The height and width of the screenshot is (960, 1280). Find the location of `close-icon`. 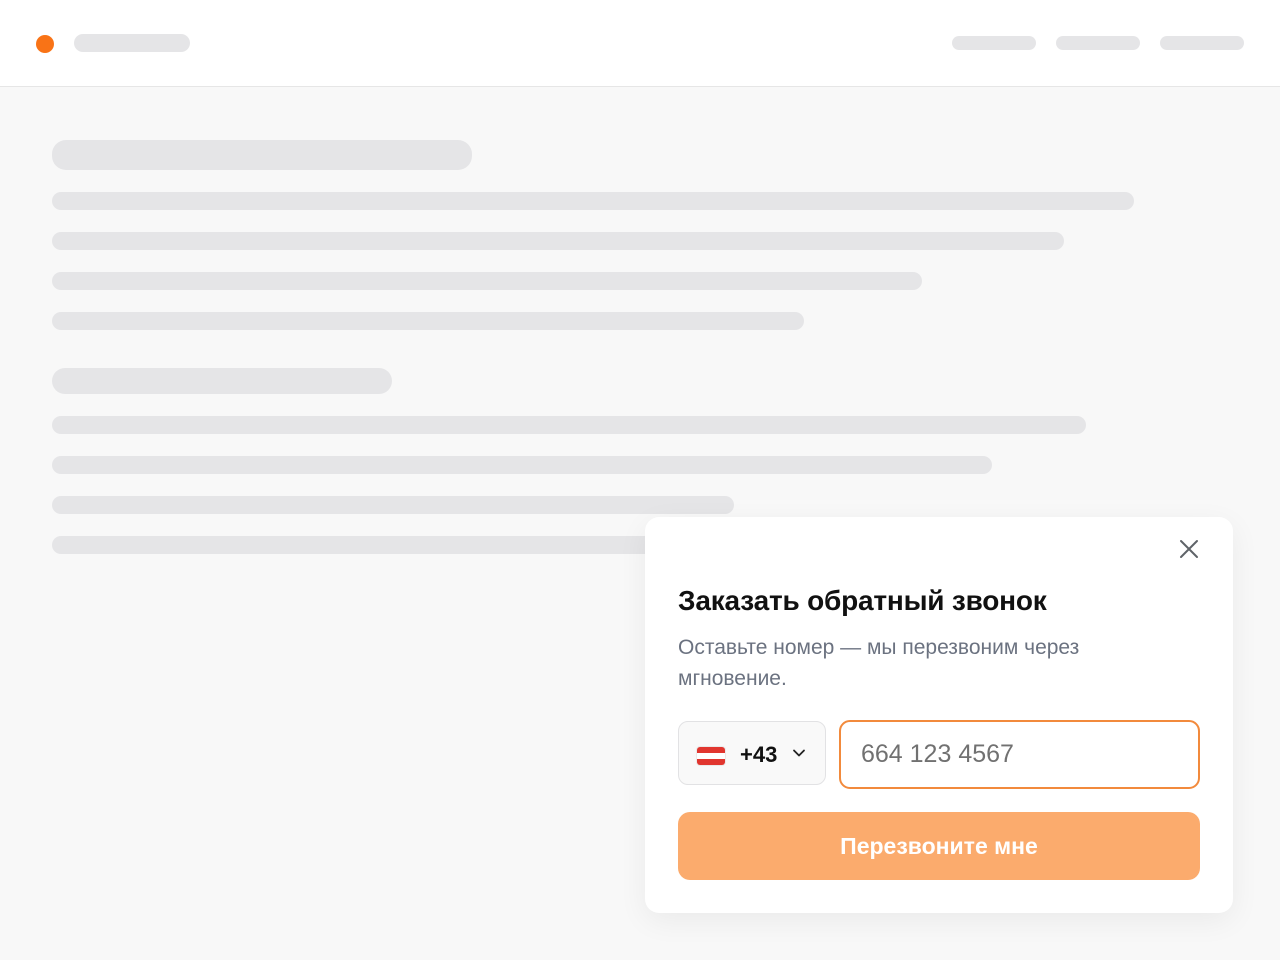

close-icon is located at coordinates (1189, 549).